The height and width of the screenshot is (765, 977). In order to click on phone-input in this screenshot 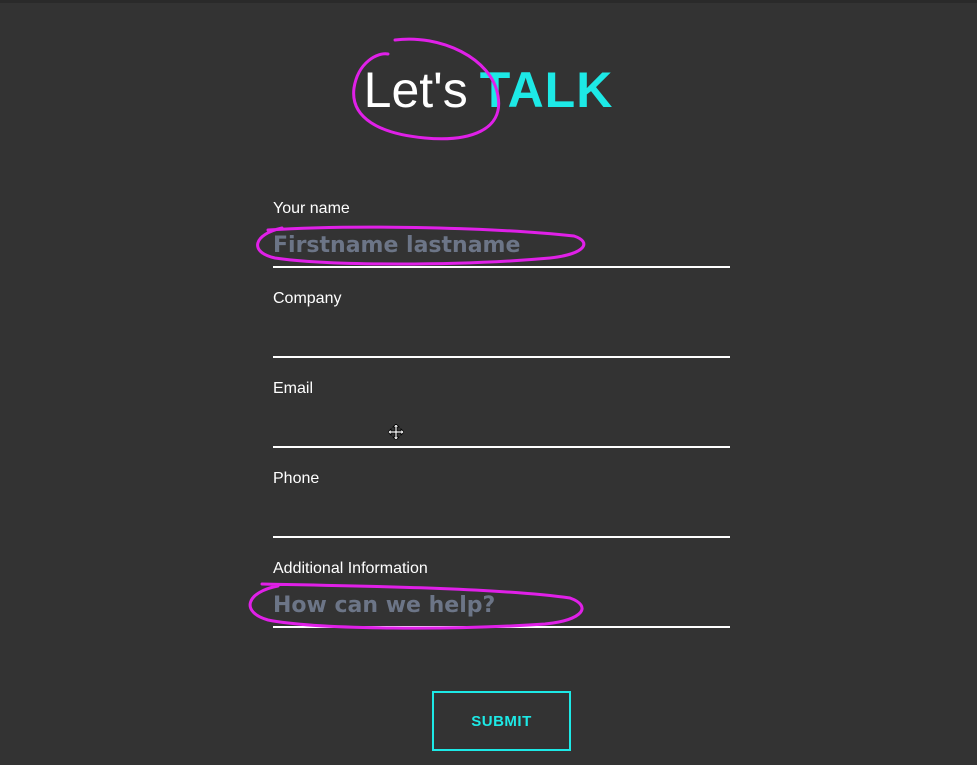, I will do `click(501, 516)`.